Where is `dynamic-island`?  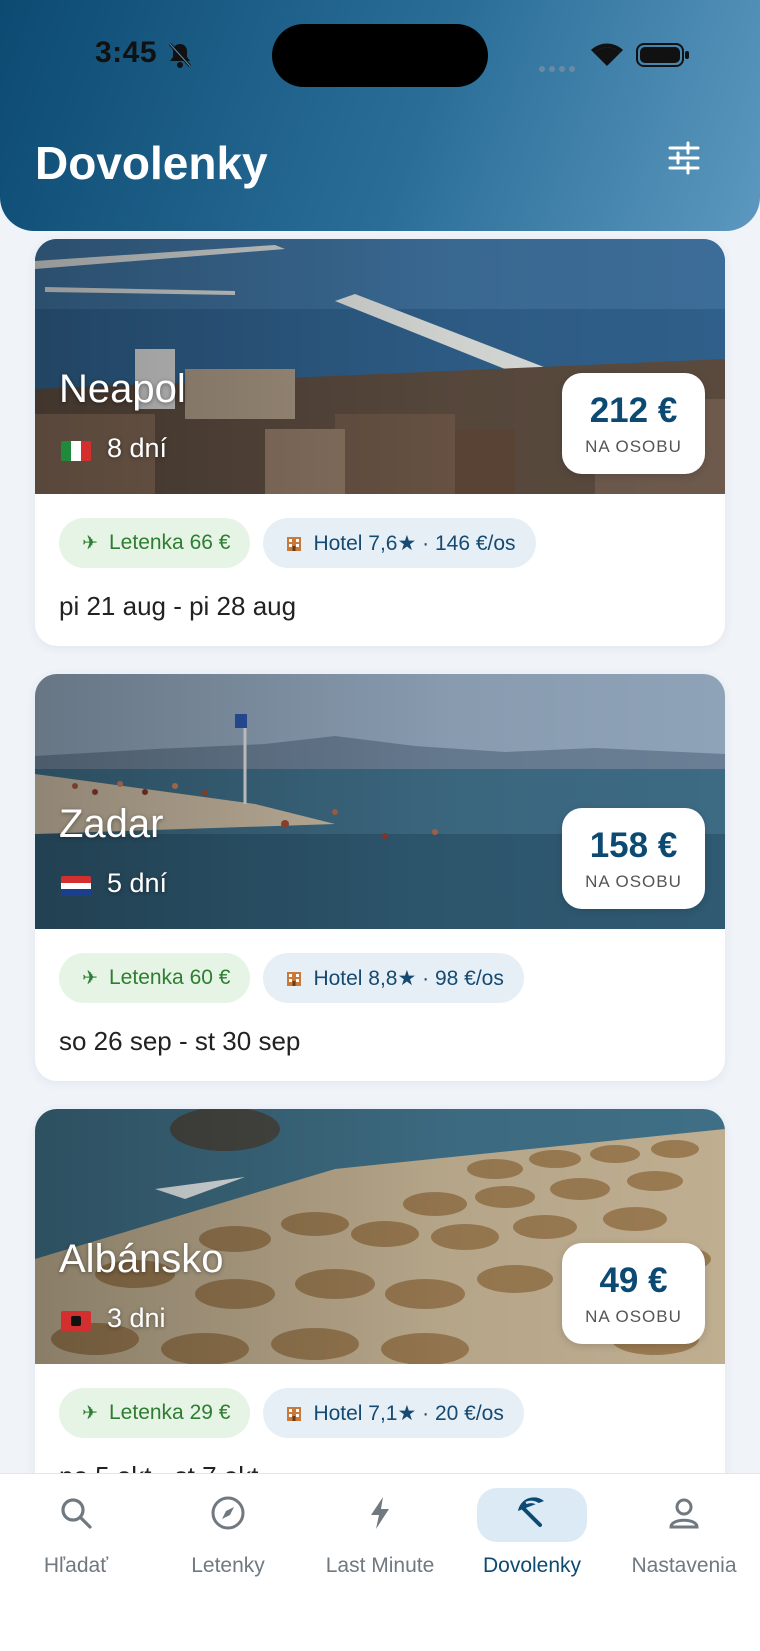 dynamic-island is located at coordinates (380, 55).